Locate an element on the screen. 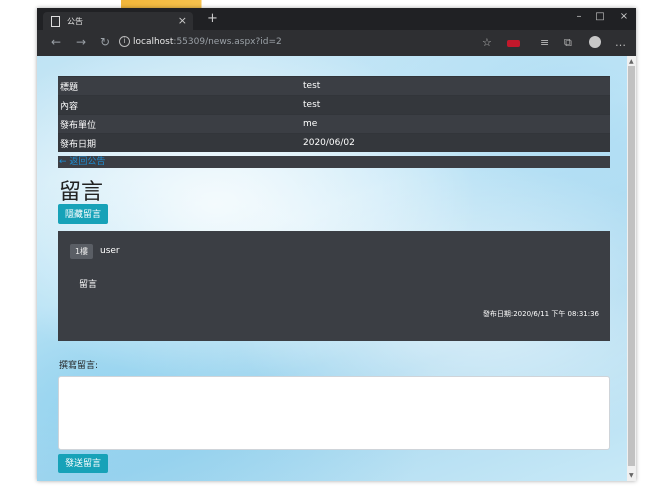  comment-date: 發布日期:2020/6/11 下午 08:31:36 is located at coordinates (540, 314).